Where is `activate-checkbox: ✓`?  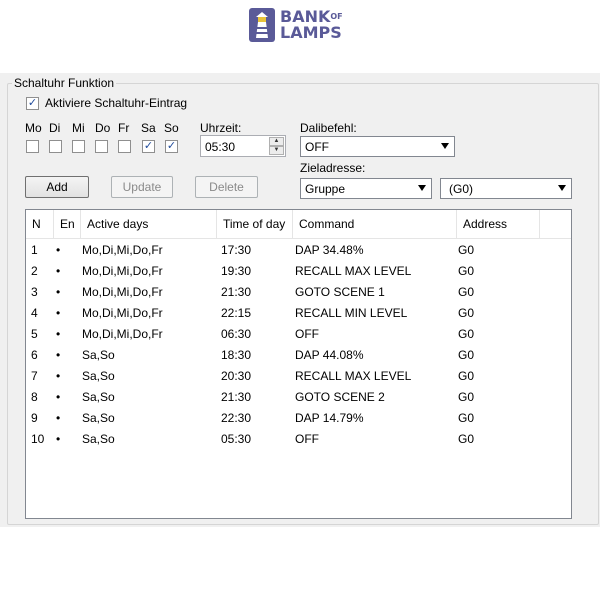
activate-checkbox: ✓ is located at coordinates (32, 103).